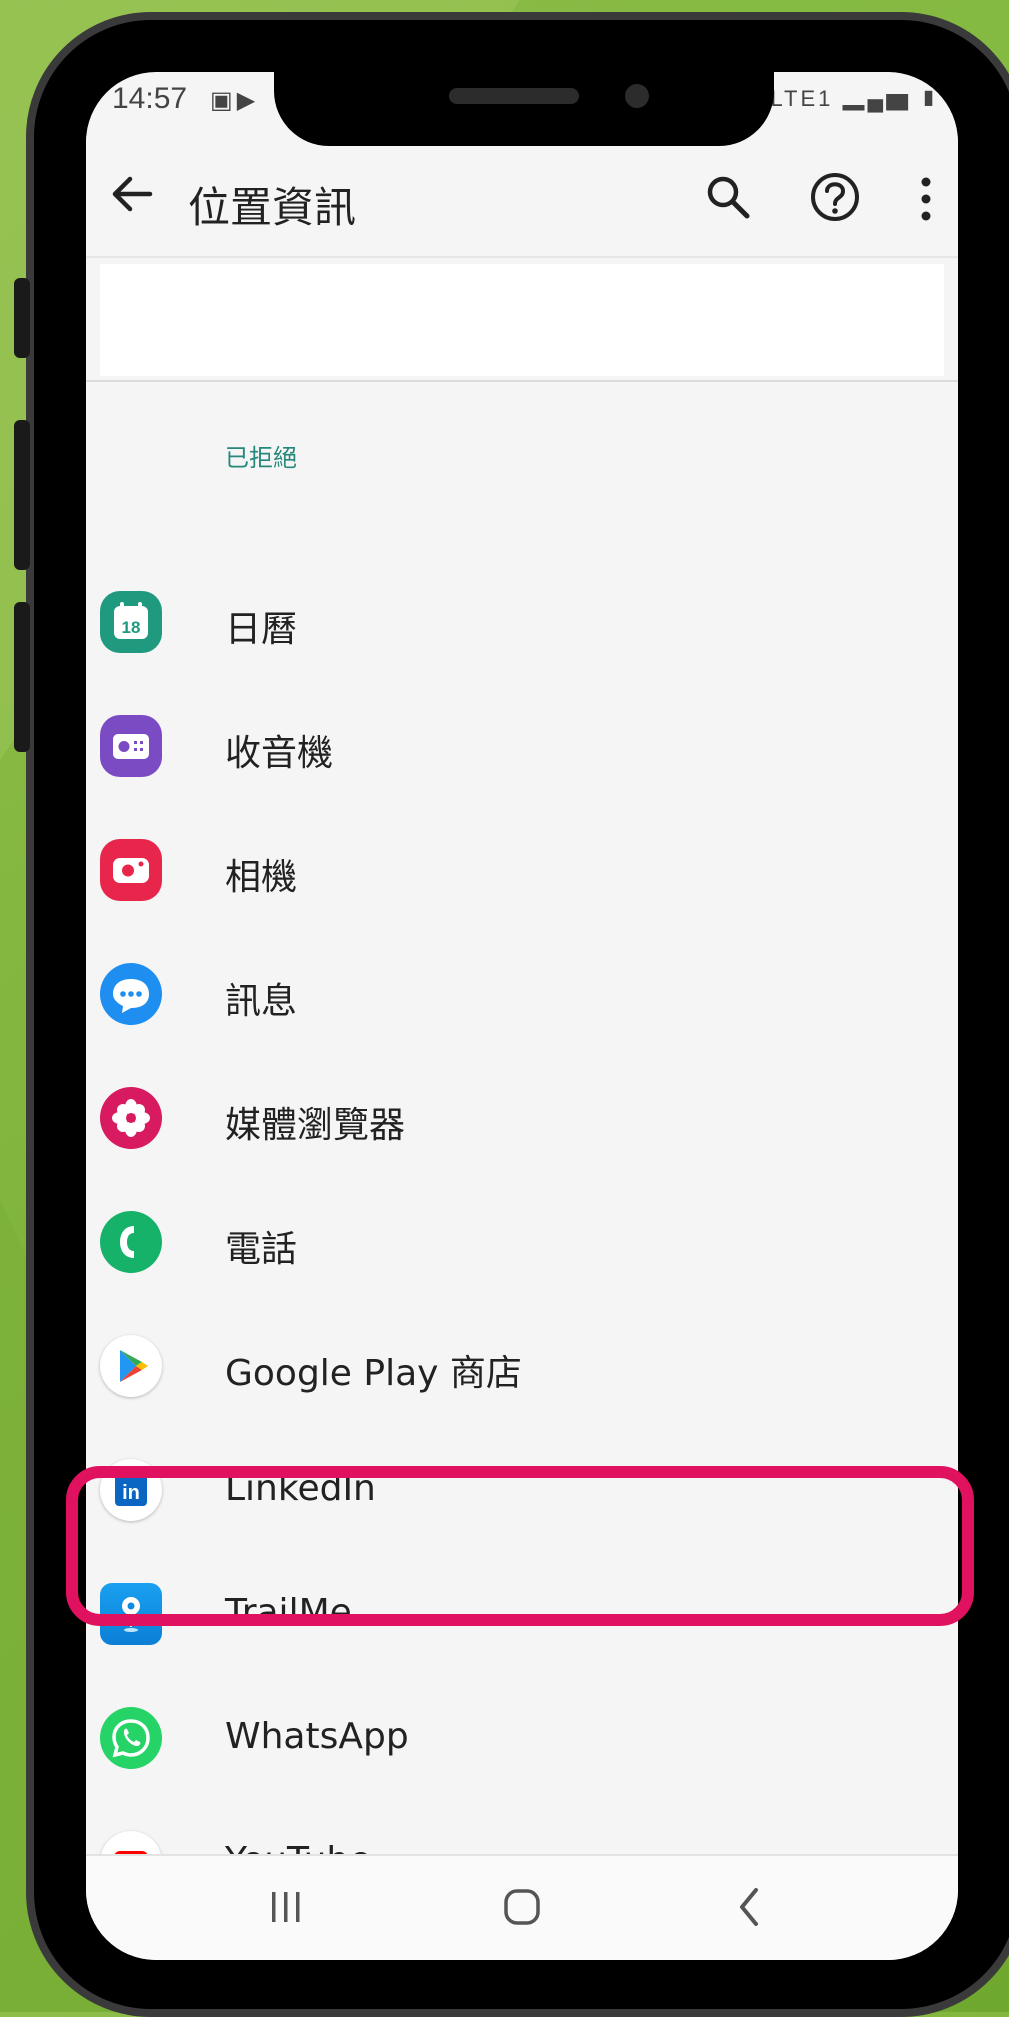 Image resolution: width=1009 pixels, height=2017 pixels. I want to click on app-label: 訊息, so click(261, 1001).